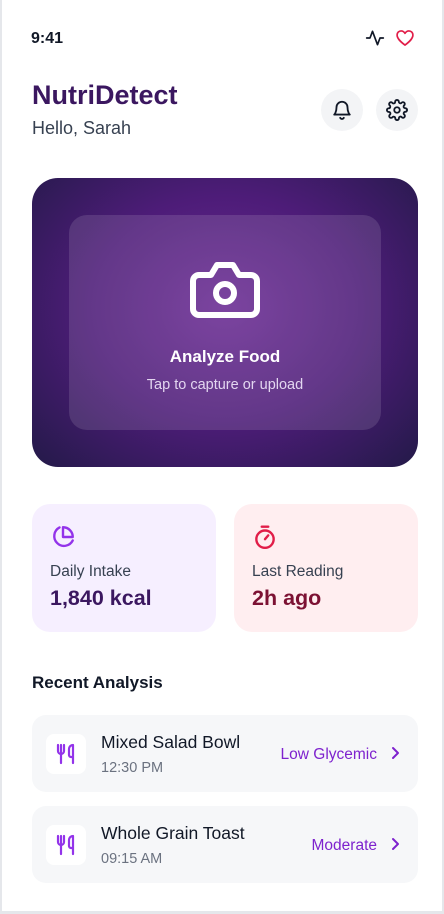  What do you see at coordinates (405, 38) in the screenshot?
I see `heart-icon` at bounding box center [405, 38].